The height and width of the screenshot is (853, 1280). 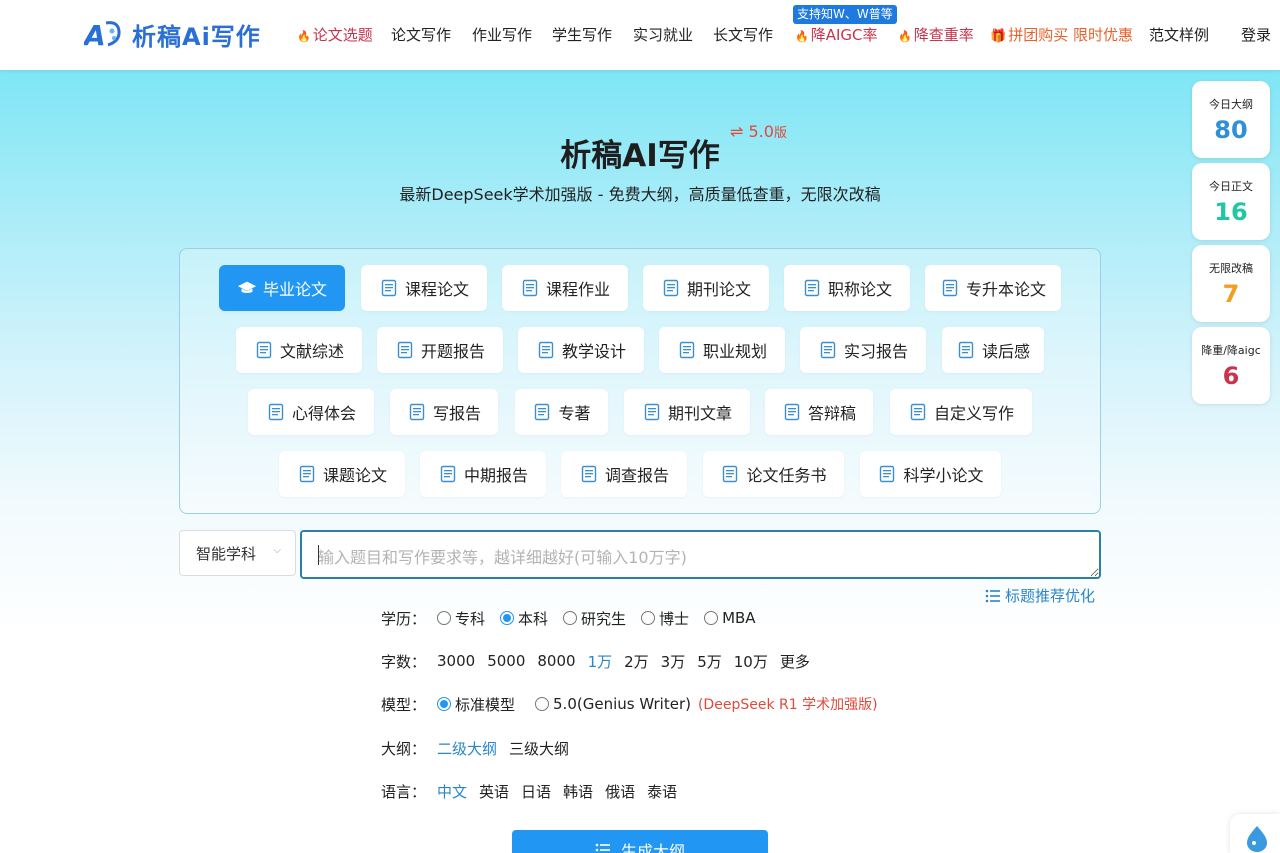 What do you see at coordinates (787, 705) in the screenshot?
I see `model-note: (DeepSeek R1 学术加强版)` at bounding box center [787, 705].